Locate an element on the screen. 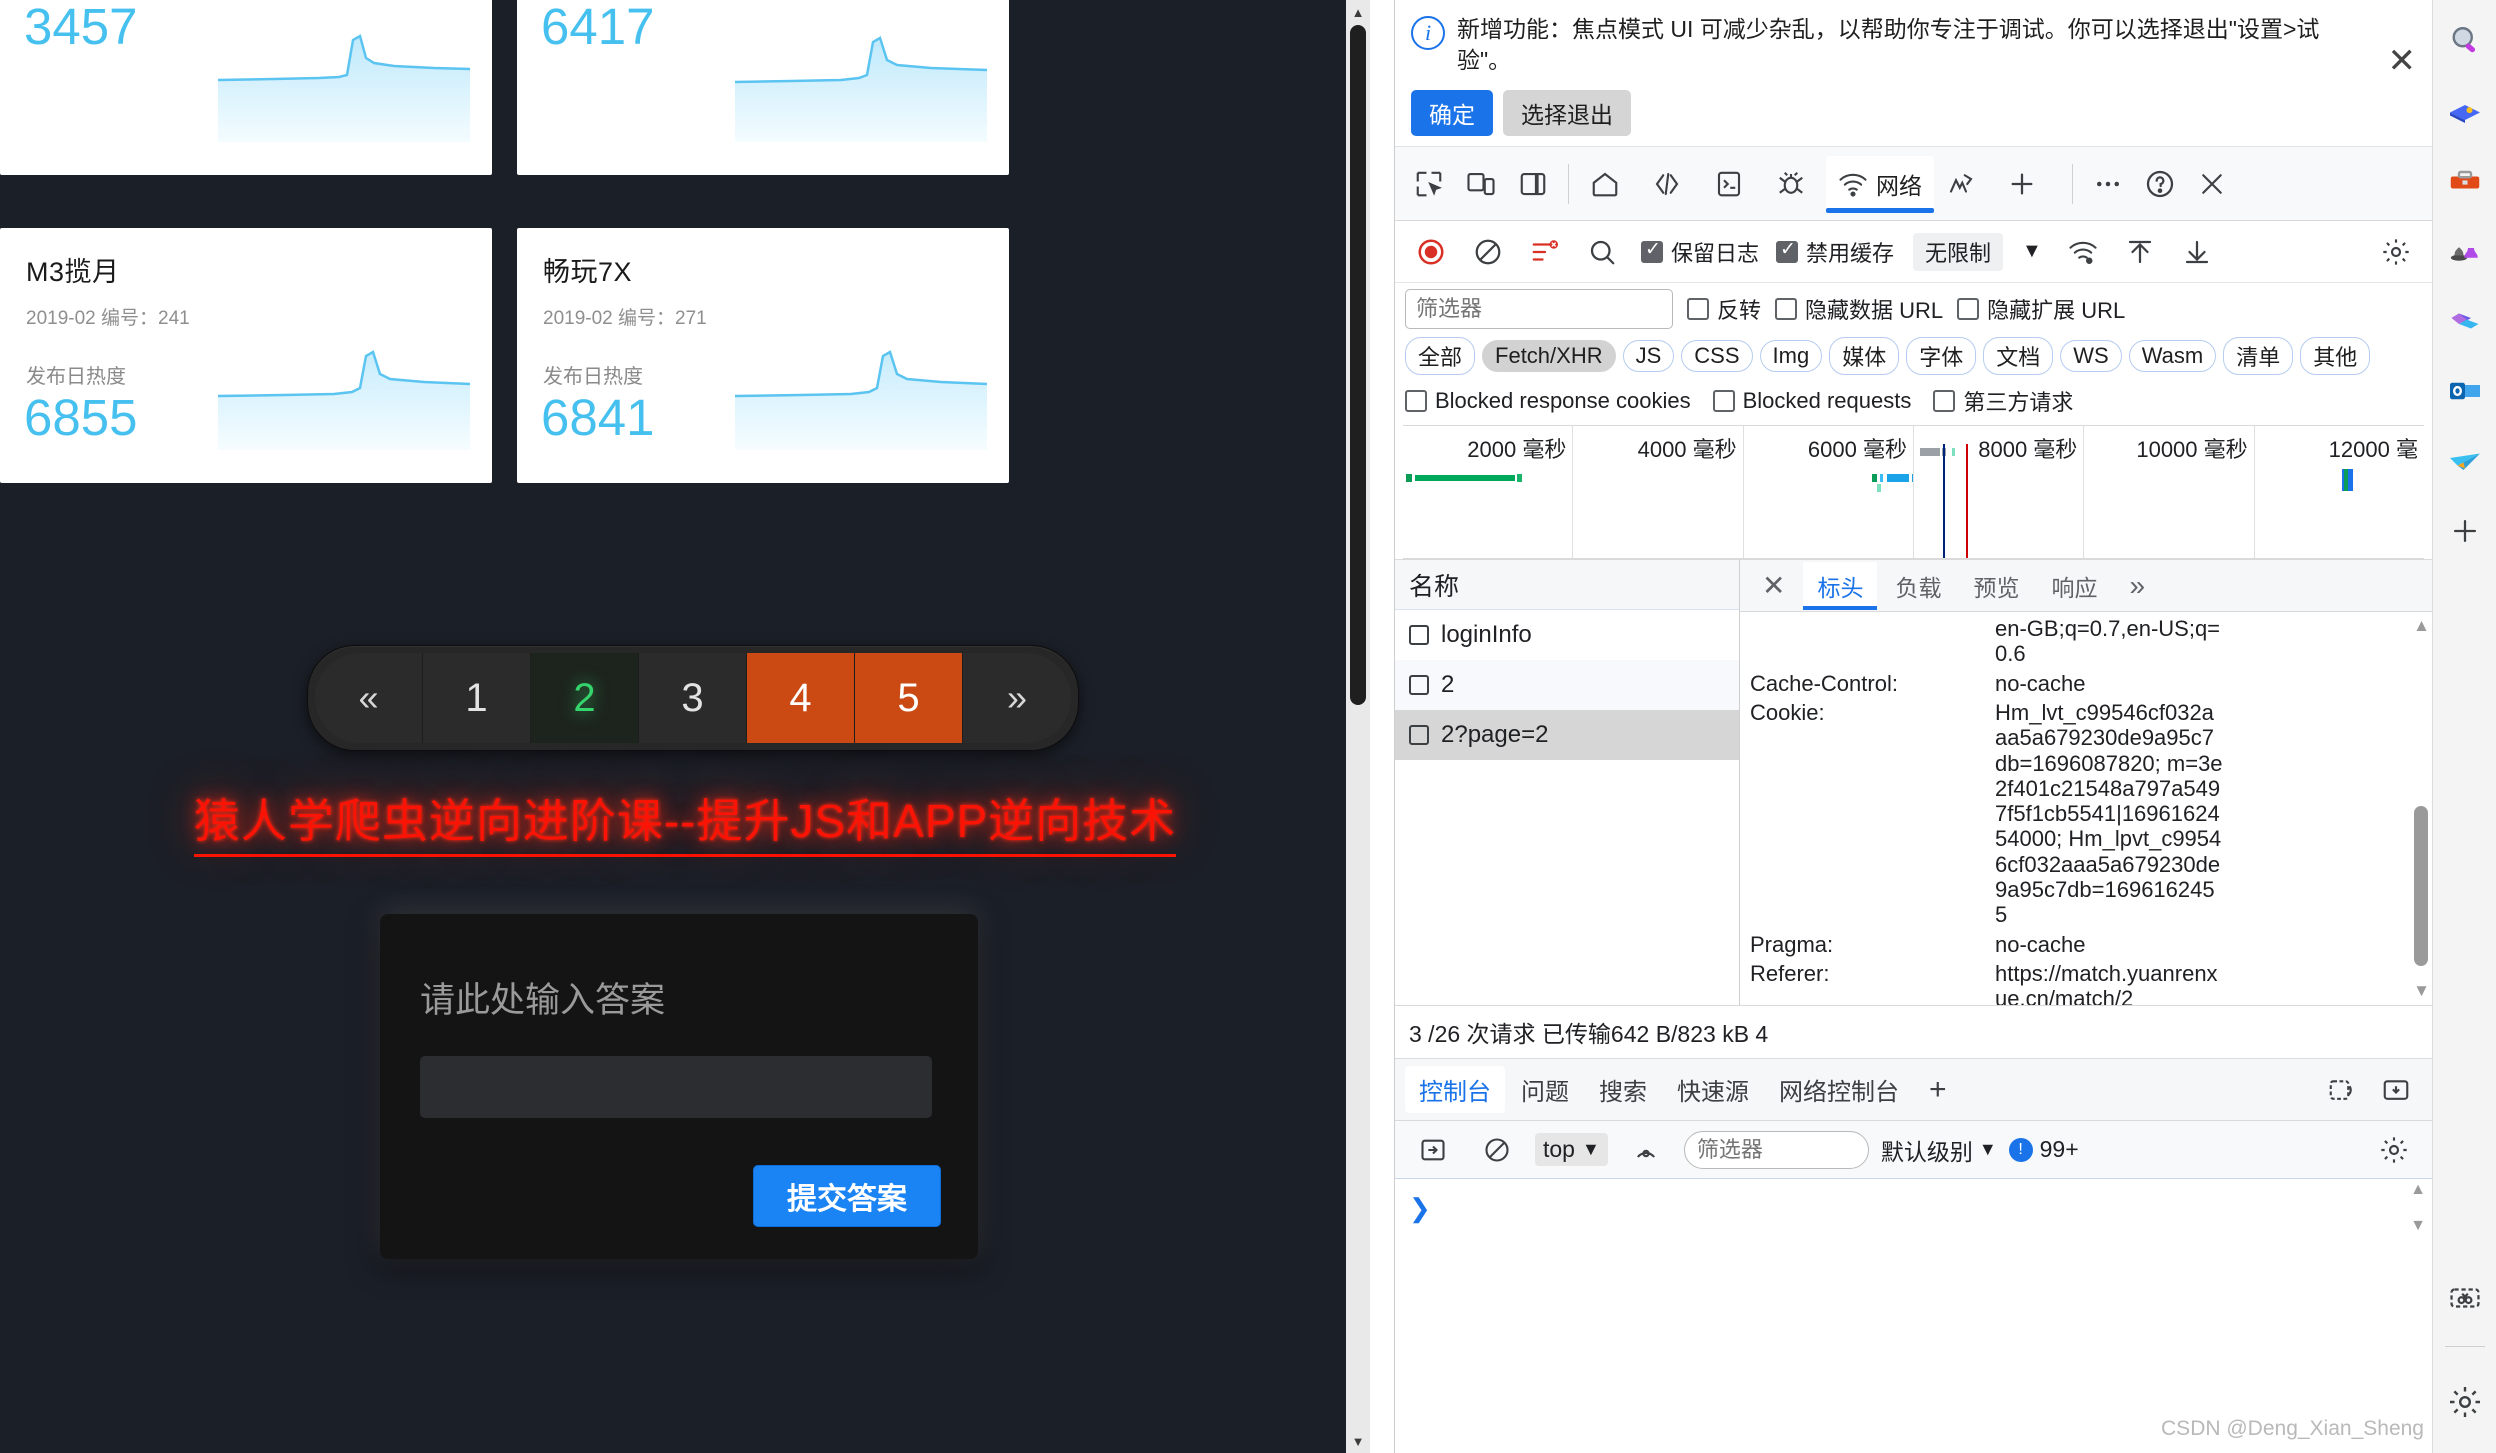  device-toolbar-icon is located at coordinates (1481, 184).